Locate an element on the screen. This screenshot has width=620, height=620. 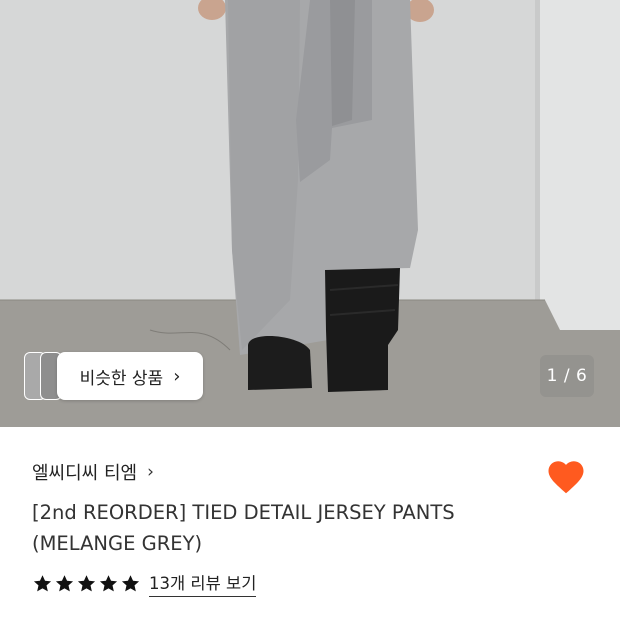
similar-products-button: 비슷한 상품 › is located at coordinates (130, 376).